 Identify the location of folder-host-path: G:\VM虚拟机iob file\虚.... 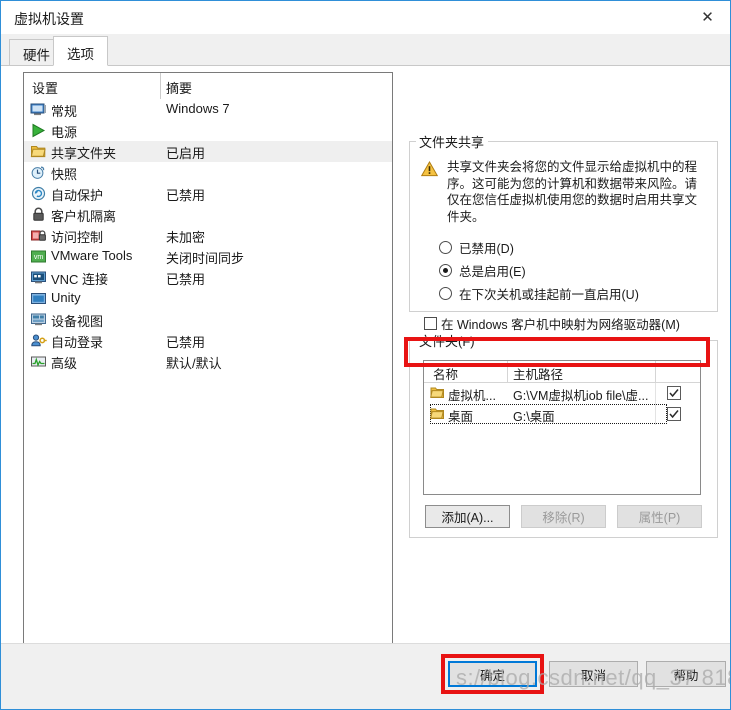
(581, 396).